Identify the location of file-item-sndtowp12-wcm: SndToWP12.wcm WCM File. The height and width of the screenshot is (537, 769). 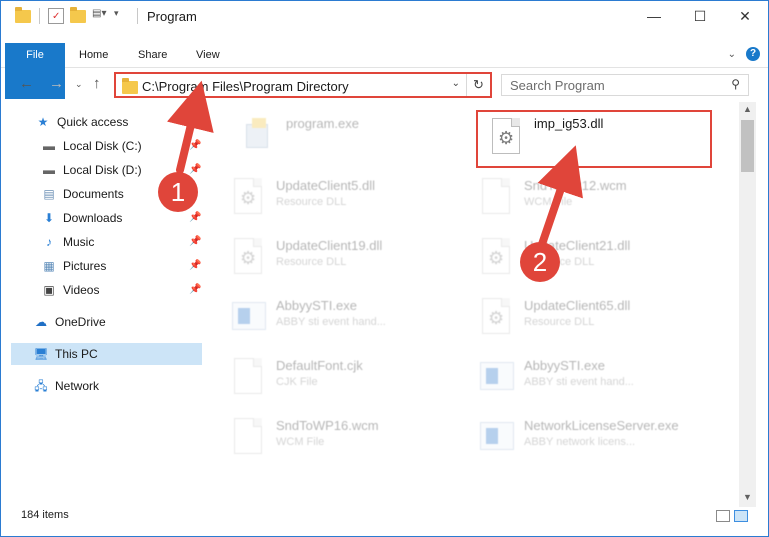
(584, 194).